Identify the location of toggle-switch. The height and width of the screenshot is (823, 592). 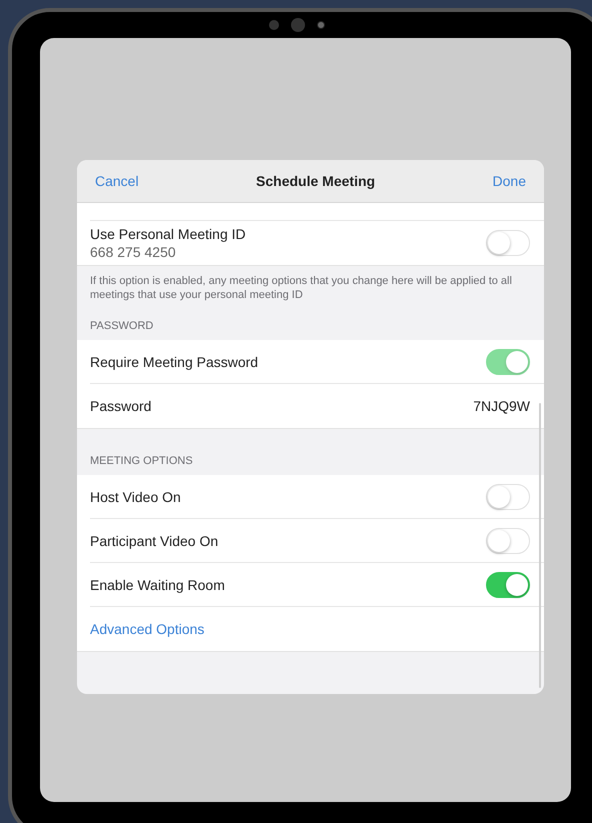
(508, 585).